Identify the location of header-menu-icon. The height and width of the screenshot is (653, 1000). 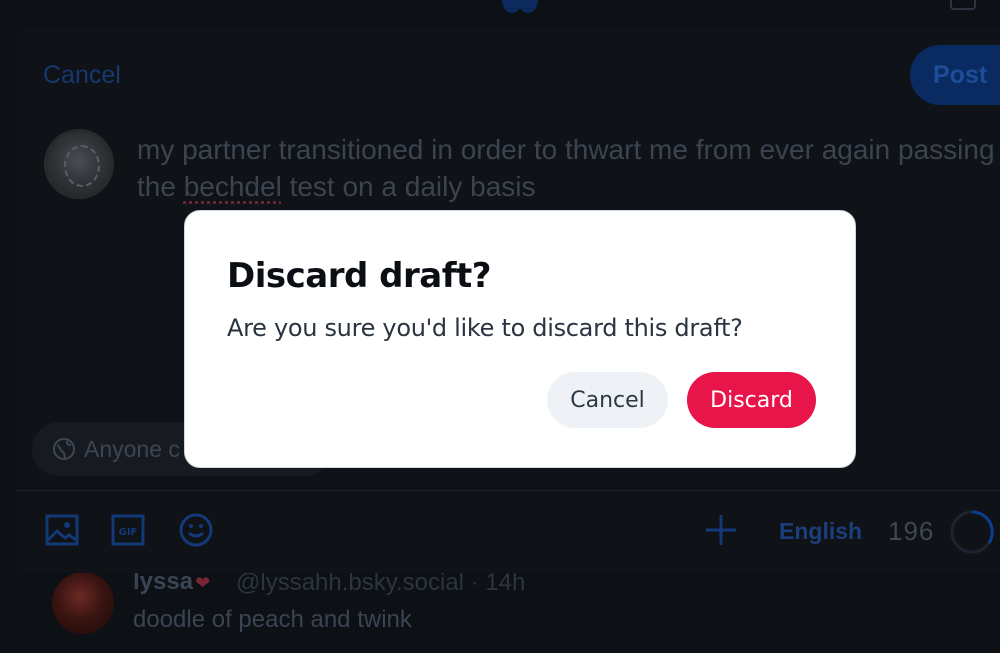
(963, 5).